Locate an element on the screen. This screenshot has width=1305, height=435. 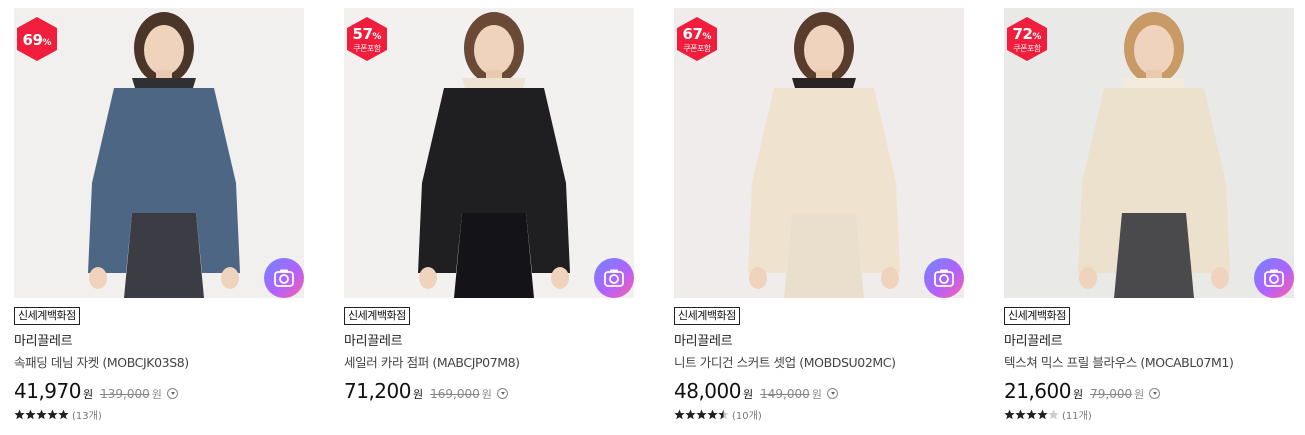
discount-badge: 69% is located at coordinates (37, 39).